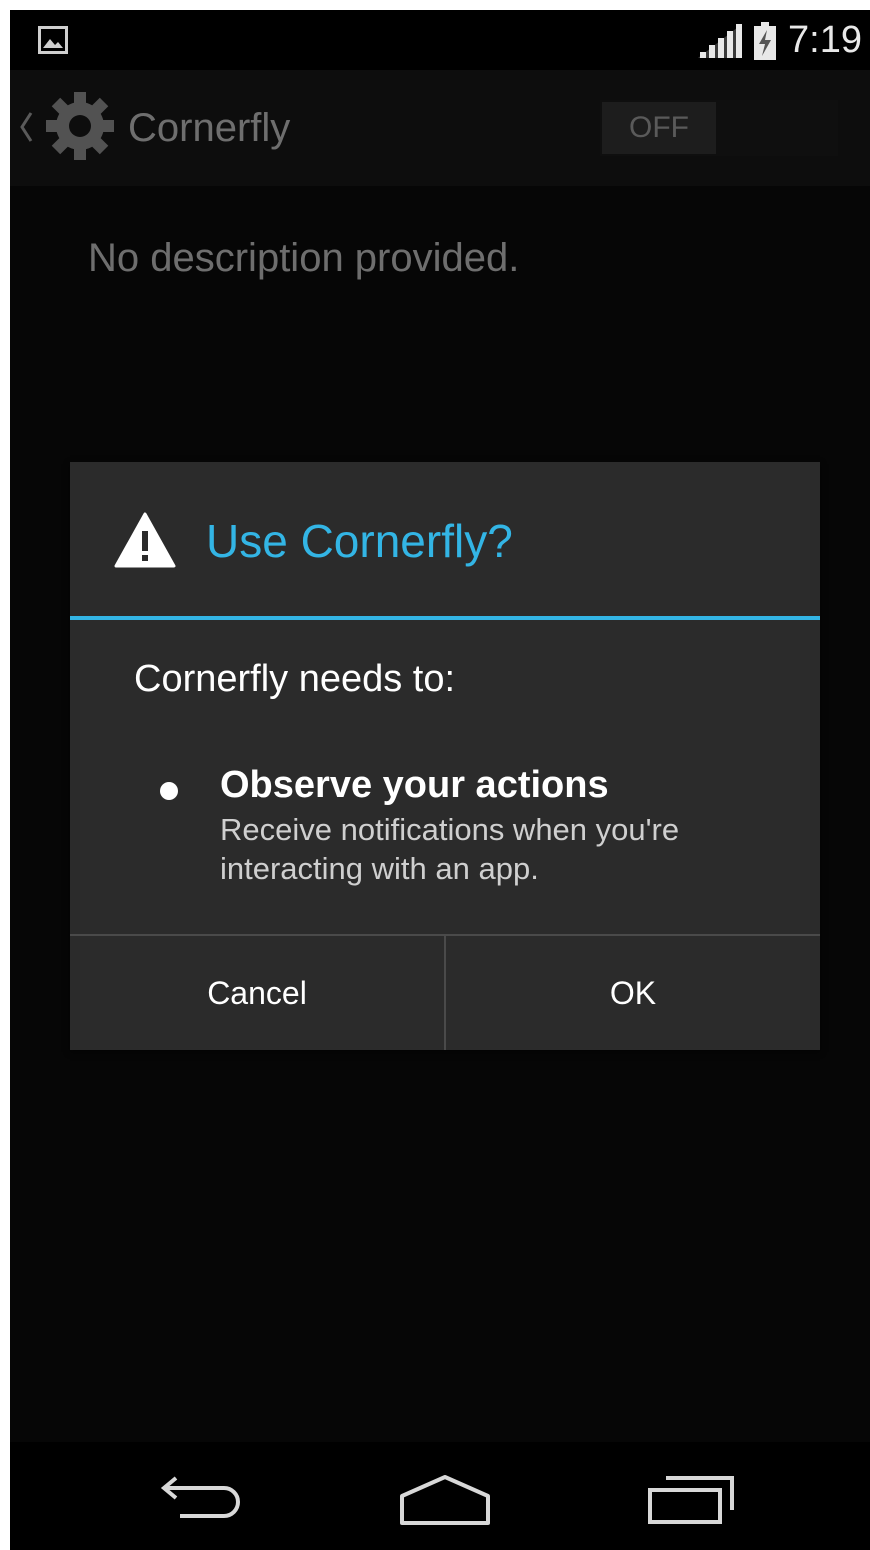  I want to click on gear-icon, so click(80, 126).